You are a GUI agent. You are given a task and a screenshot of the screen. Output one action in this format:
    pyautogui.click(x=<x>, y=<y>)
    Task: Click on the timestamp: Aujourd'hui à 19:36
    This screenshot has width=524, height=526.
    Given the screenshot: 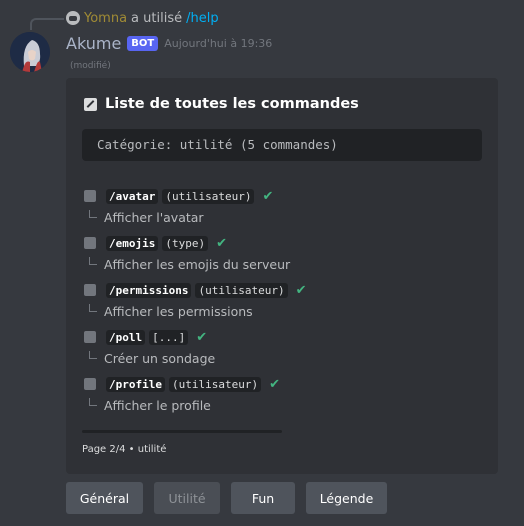 What is the action you would take?
    pyautogui.click(x=218, y=43)
    